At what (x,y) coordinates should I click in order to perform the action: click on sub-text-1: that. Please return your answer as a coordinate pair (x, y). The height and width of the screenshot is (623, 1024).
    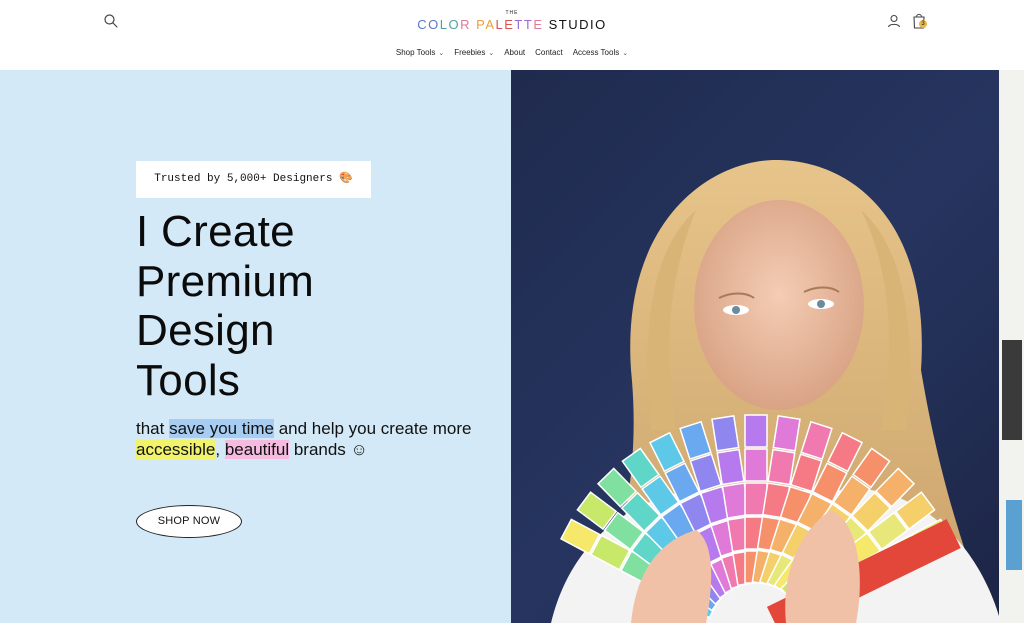
    Looking at the image, I should click on (153, 428).